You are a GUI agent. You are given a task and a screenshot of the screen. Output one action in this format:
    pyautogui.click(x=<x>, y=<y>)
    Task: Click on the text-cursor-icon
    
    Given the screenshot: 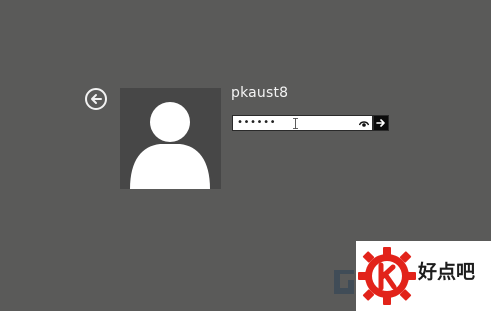 What is the action you would take?
    pyautogui.click(x=295, y=123)
    